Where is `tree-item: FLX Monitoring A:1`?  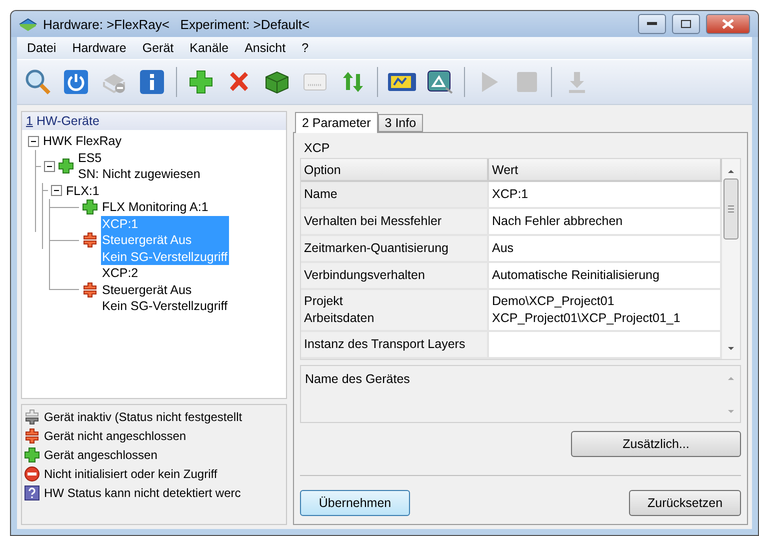 tree-item: FLX Monitoring A:1 is located at coordinates (155, 207).